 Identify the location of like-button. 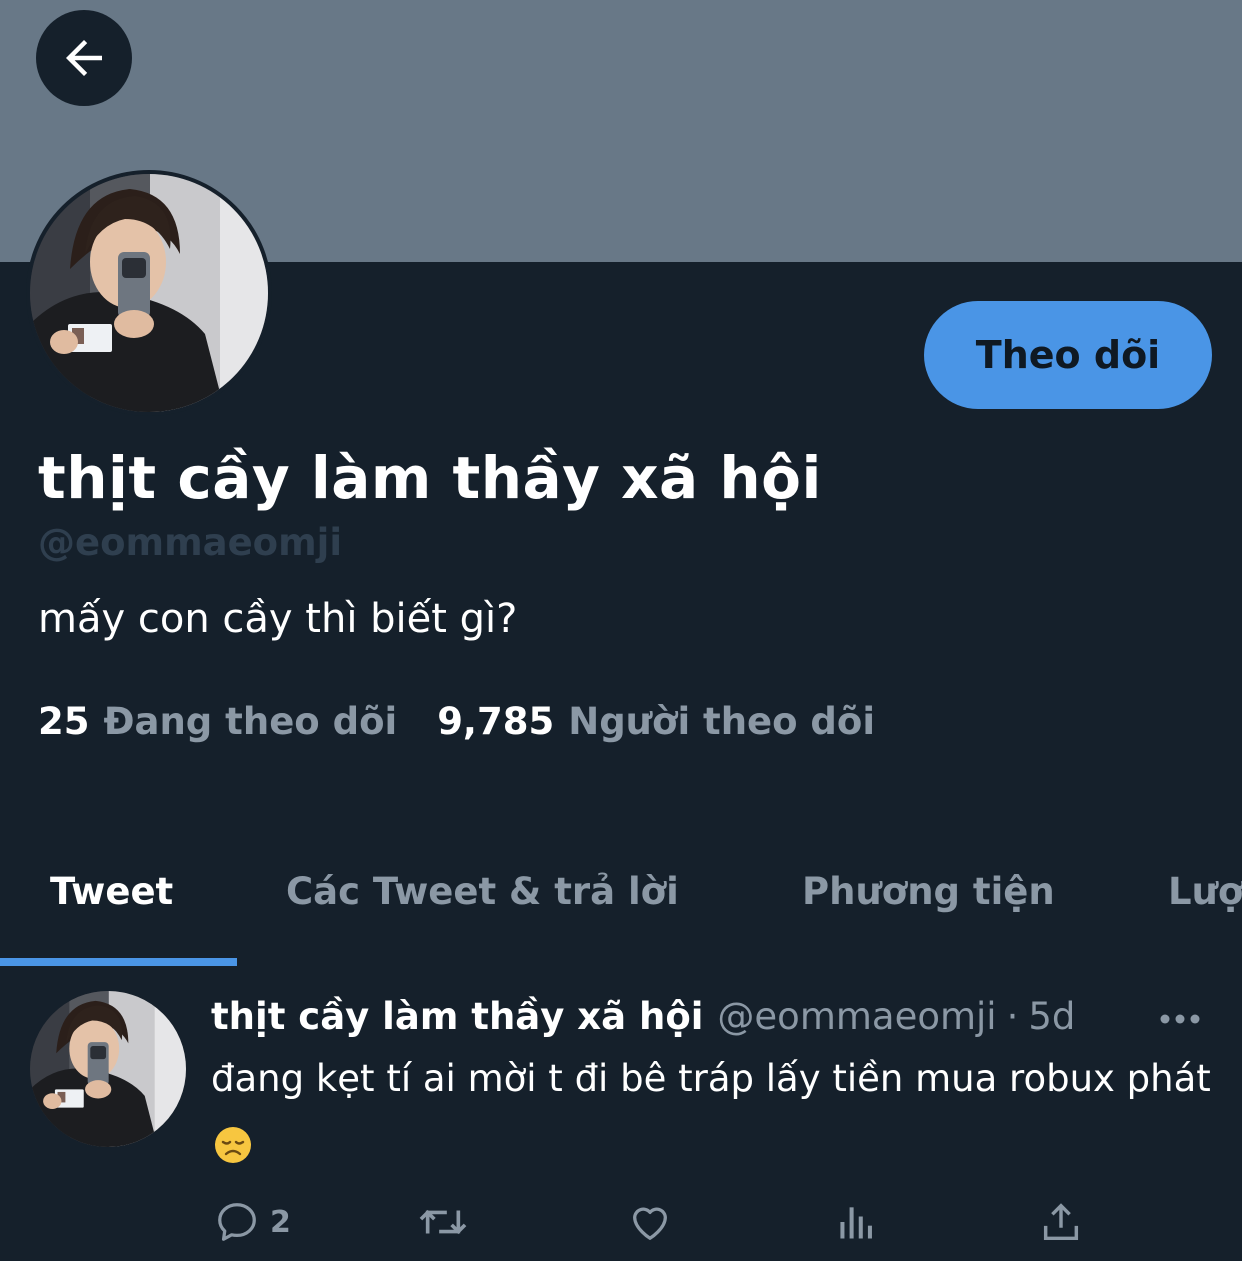
(650, 1222).